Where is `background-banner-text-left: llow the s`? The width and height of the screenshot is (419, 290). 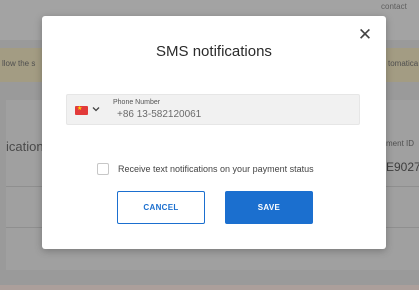 background-banner-text-left: llow the s is located at coordinates (19, 63).